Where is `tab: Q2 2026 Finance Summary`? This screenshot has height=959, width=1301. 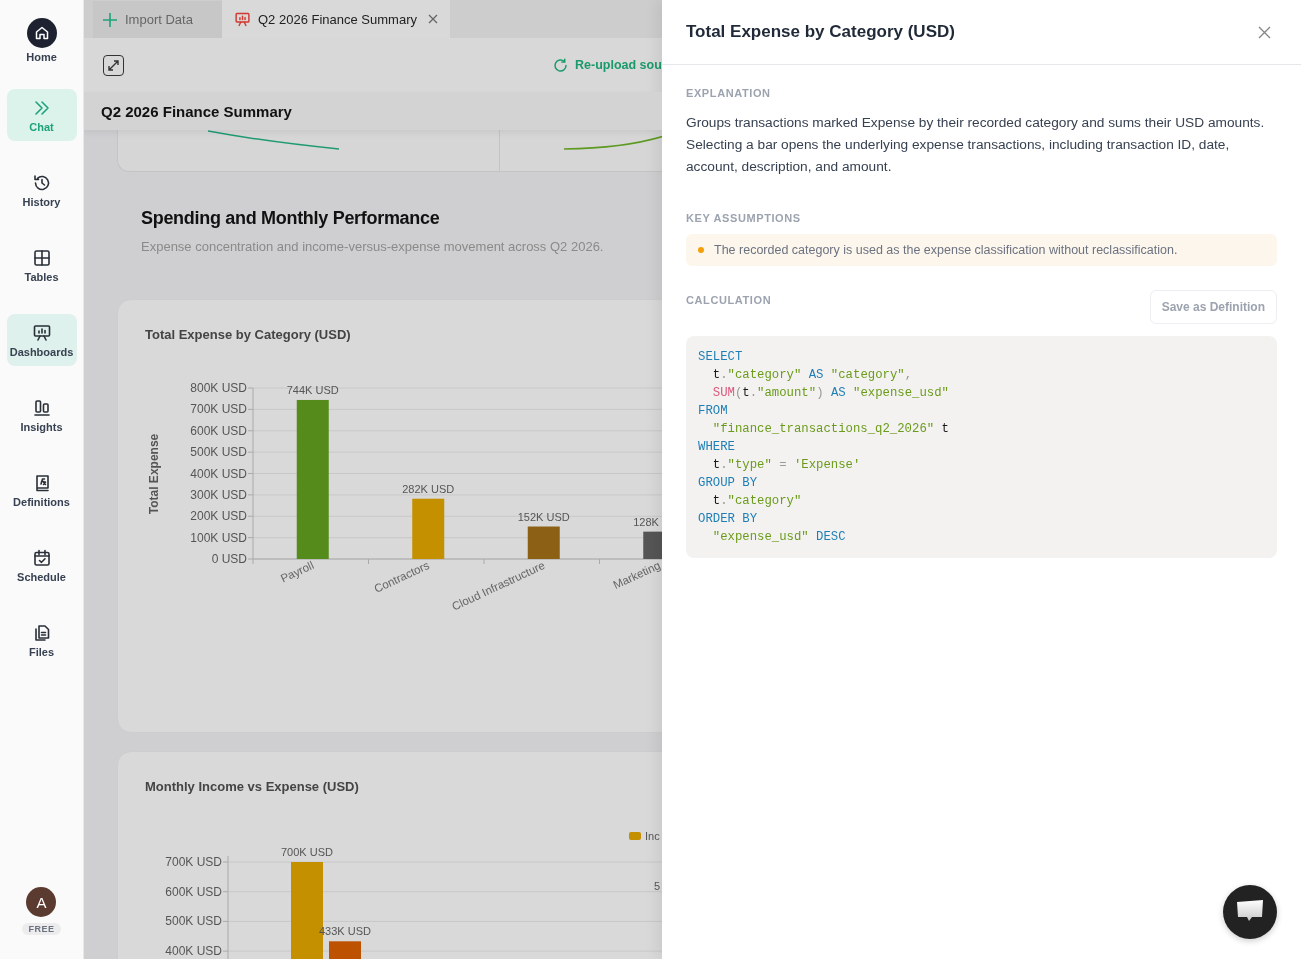
tab: Q2 2026 Finance Summary is located at coordinates (336, 19).